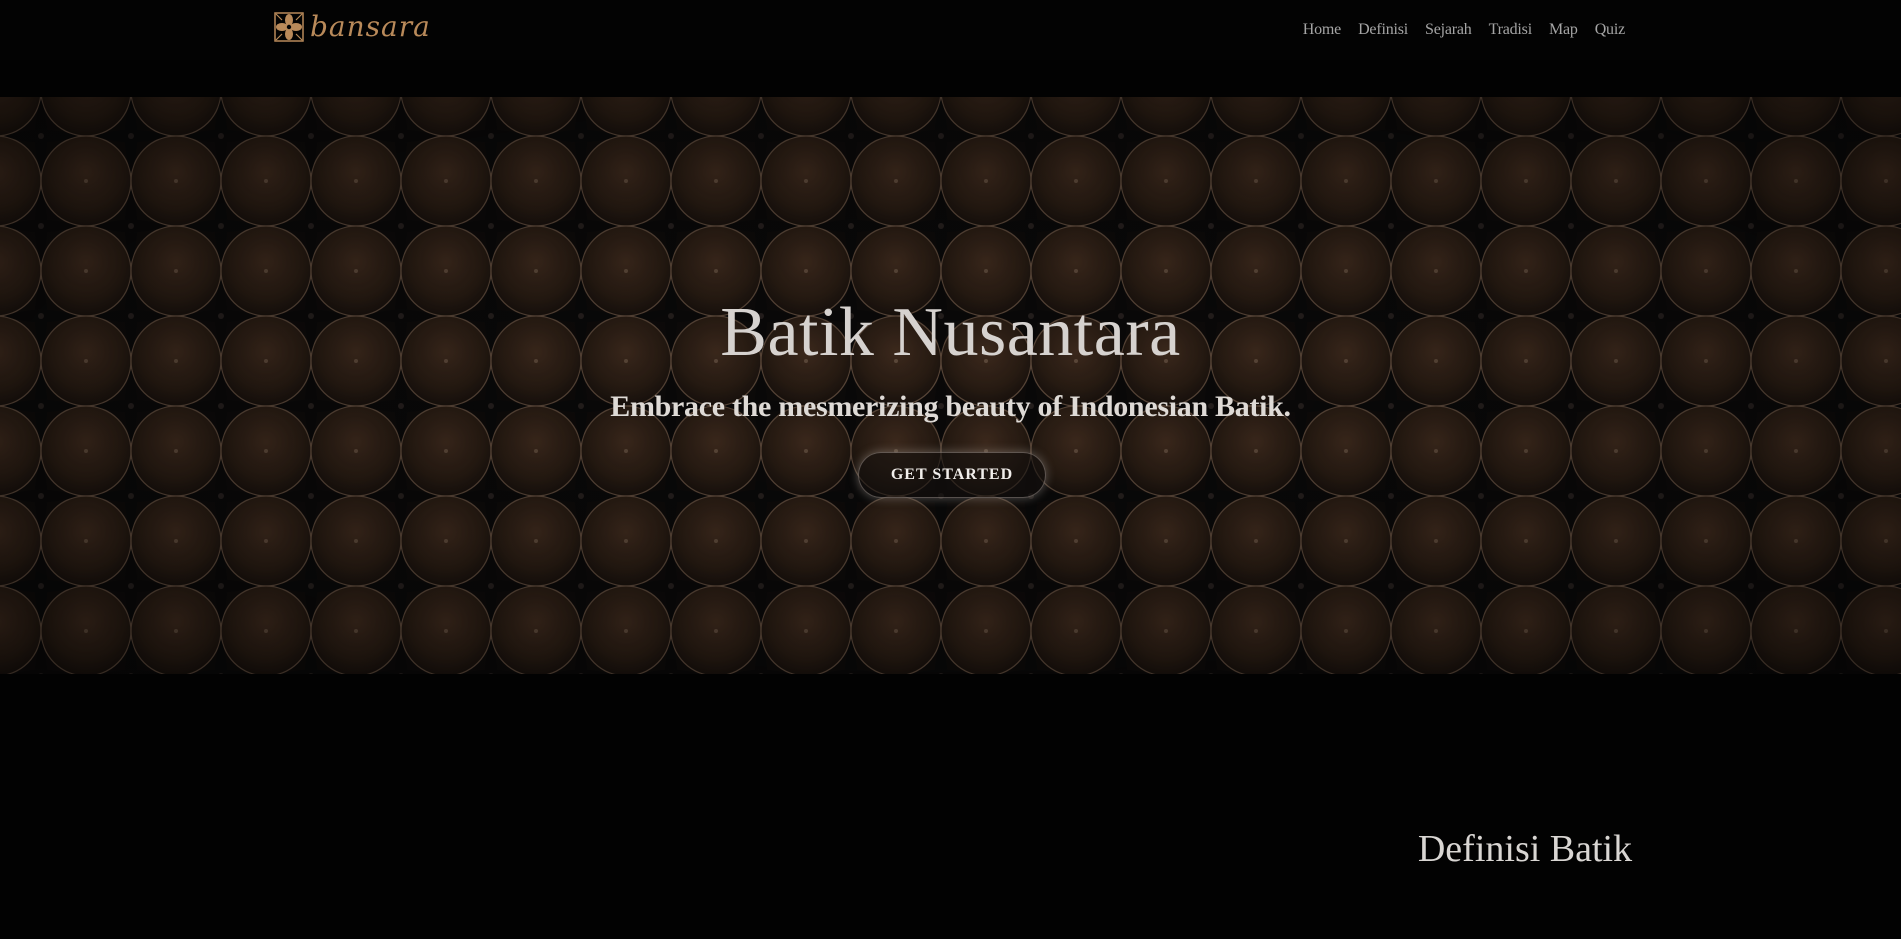  Describe the element at coordinates (370, 26) in the screenshot. I see `logo-text: bansara` at that location.